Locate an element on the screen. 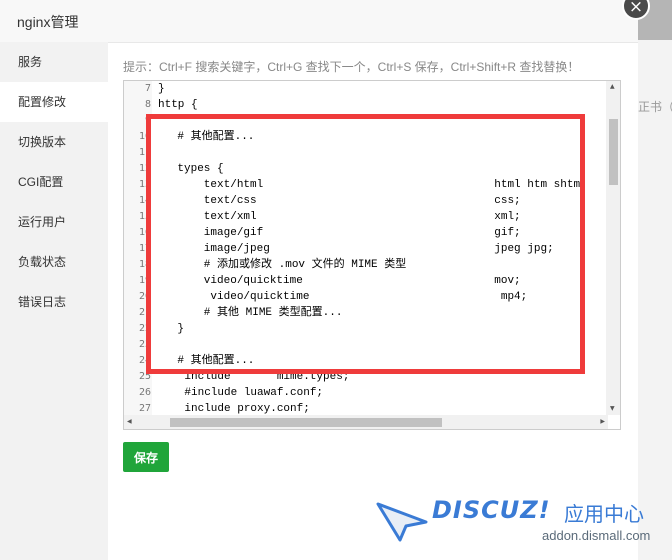  vertical-scrollbar: ▲ ▼ is located at coordinates (613, 248).